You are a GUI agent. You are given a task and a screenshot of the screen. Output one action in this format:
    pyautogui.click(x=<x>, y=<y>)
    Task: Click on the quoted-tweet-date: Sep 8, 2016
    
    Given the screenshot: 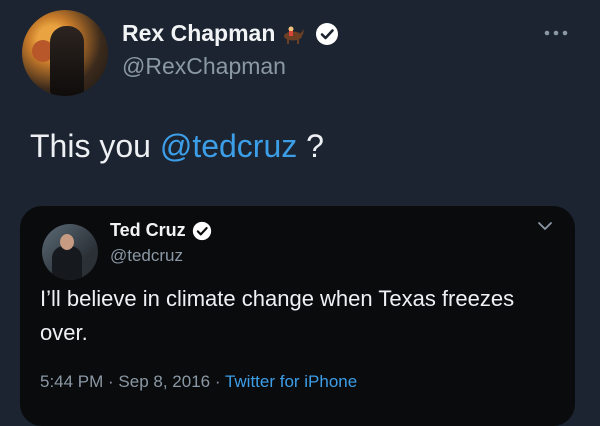 What is the action you would take?
    pyautogui.click(x=164, y=381)
    